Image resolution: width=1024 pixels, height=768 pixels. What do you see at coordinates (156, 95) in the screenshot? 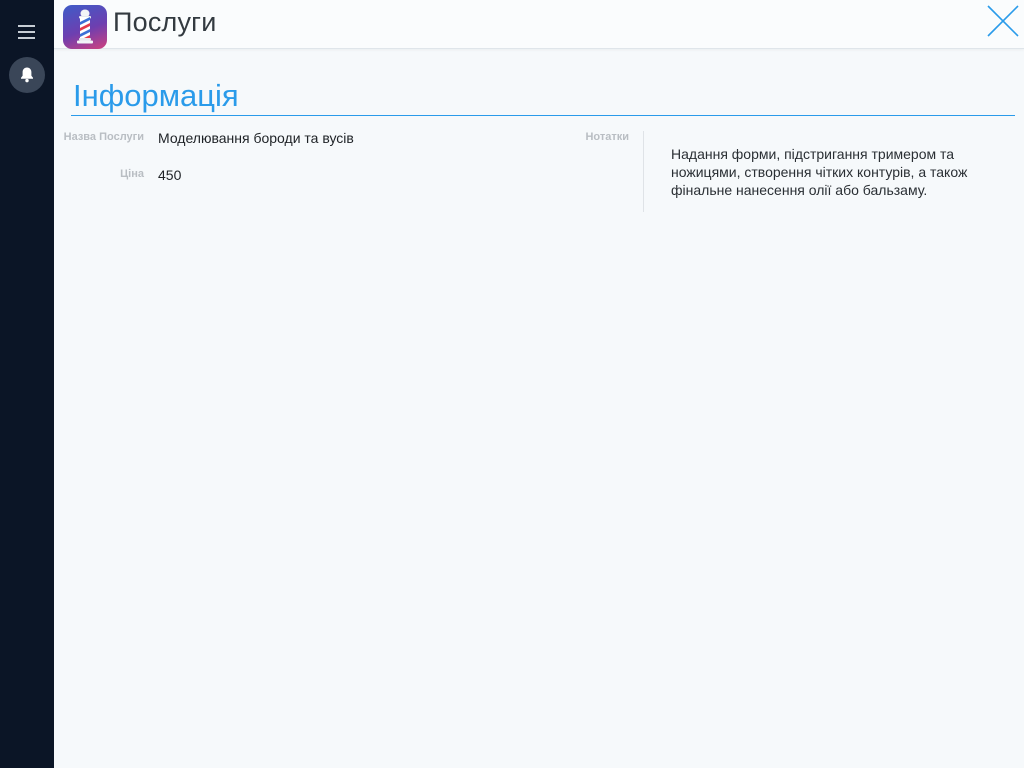
I see `section-title: Інформація` at bounding box center [156, 95].